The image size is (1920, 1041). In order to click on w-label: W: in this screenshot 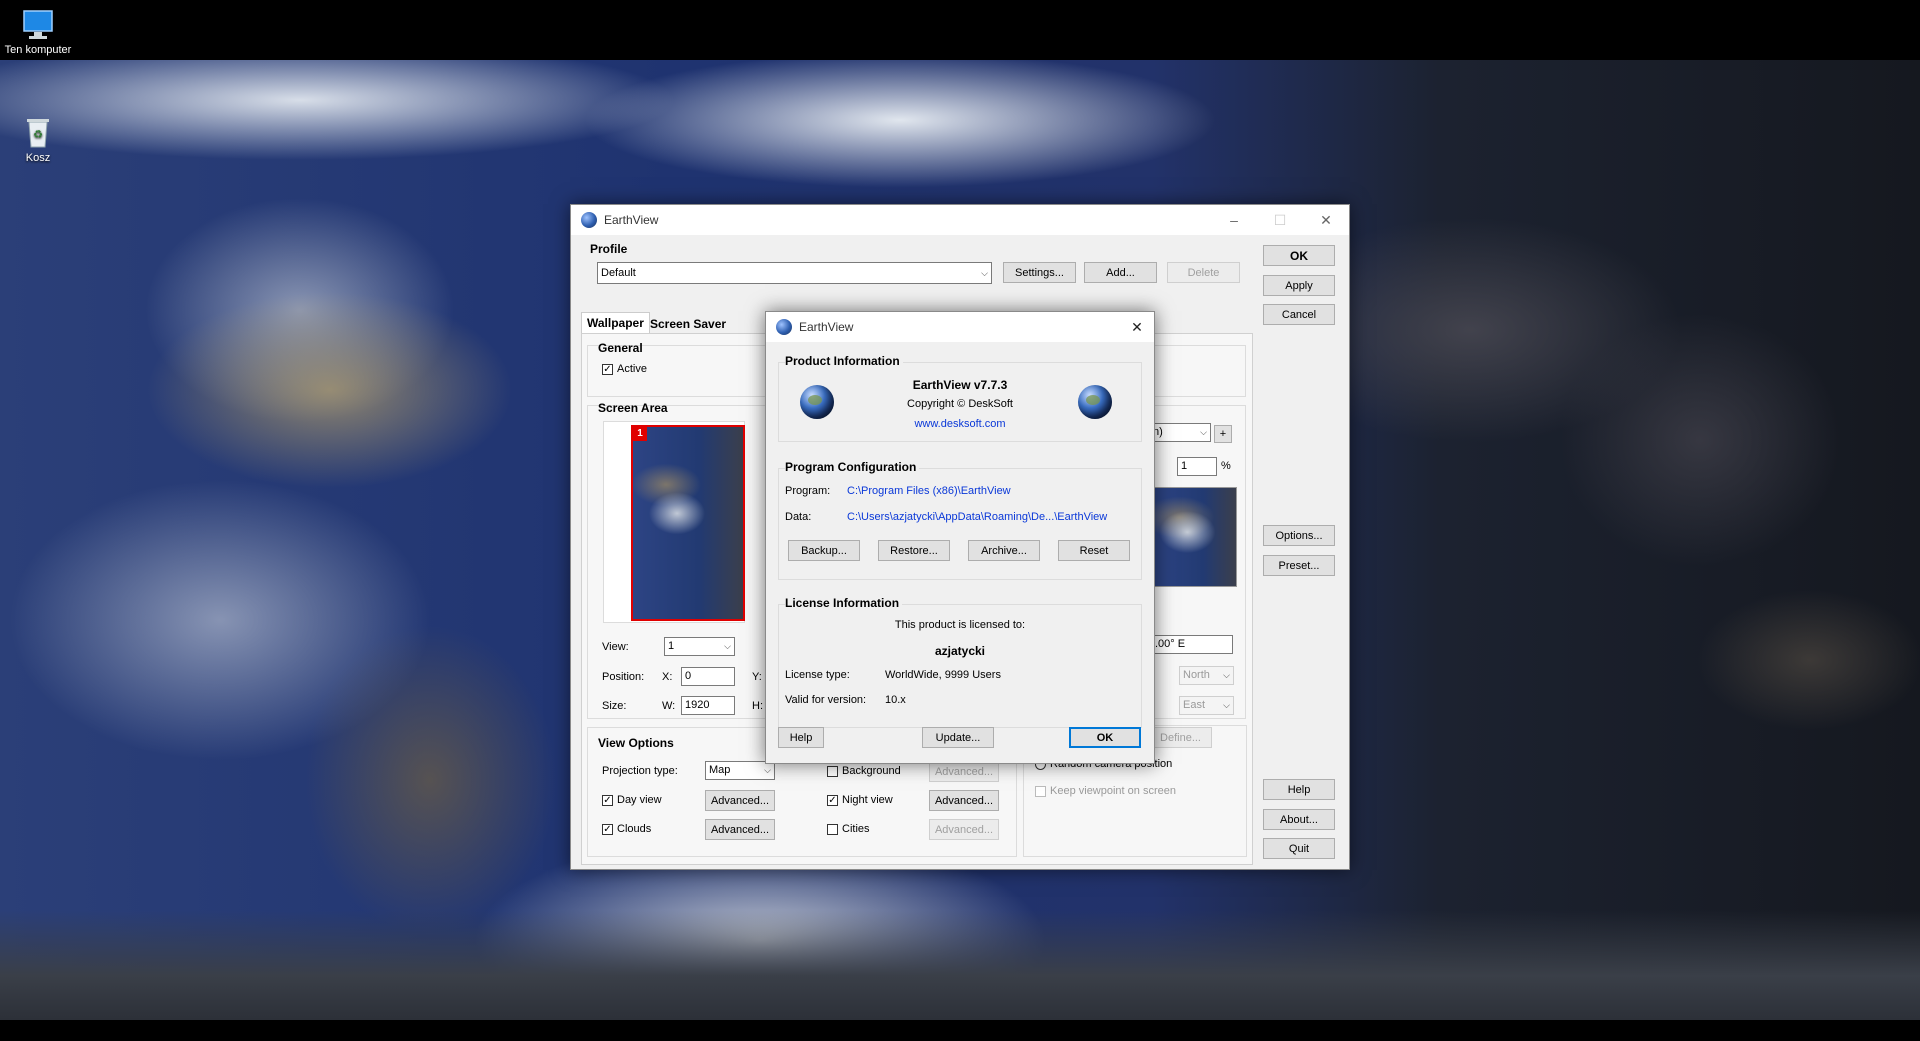, I will do `click(669, 706)`.